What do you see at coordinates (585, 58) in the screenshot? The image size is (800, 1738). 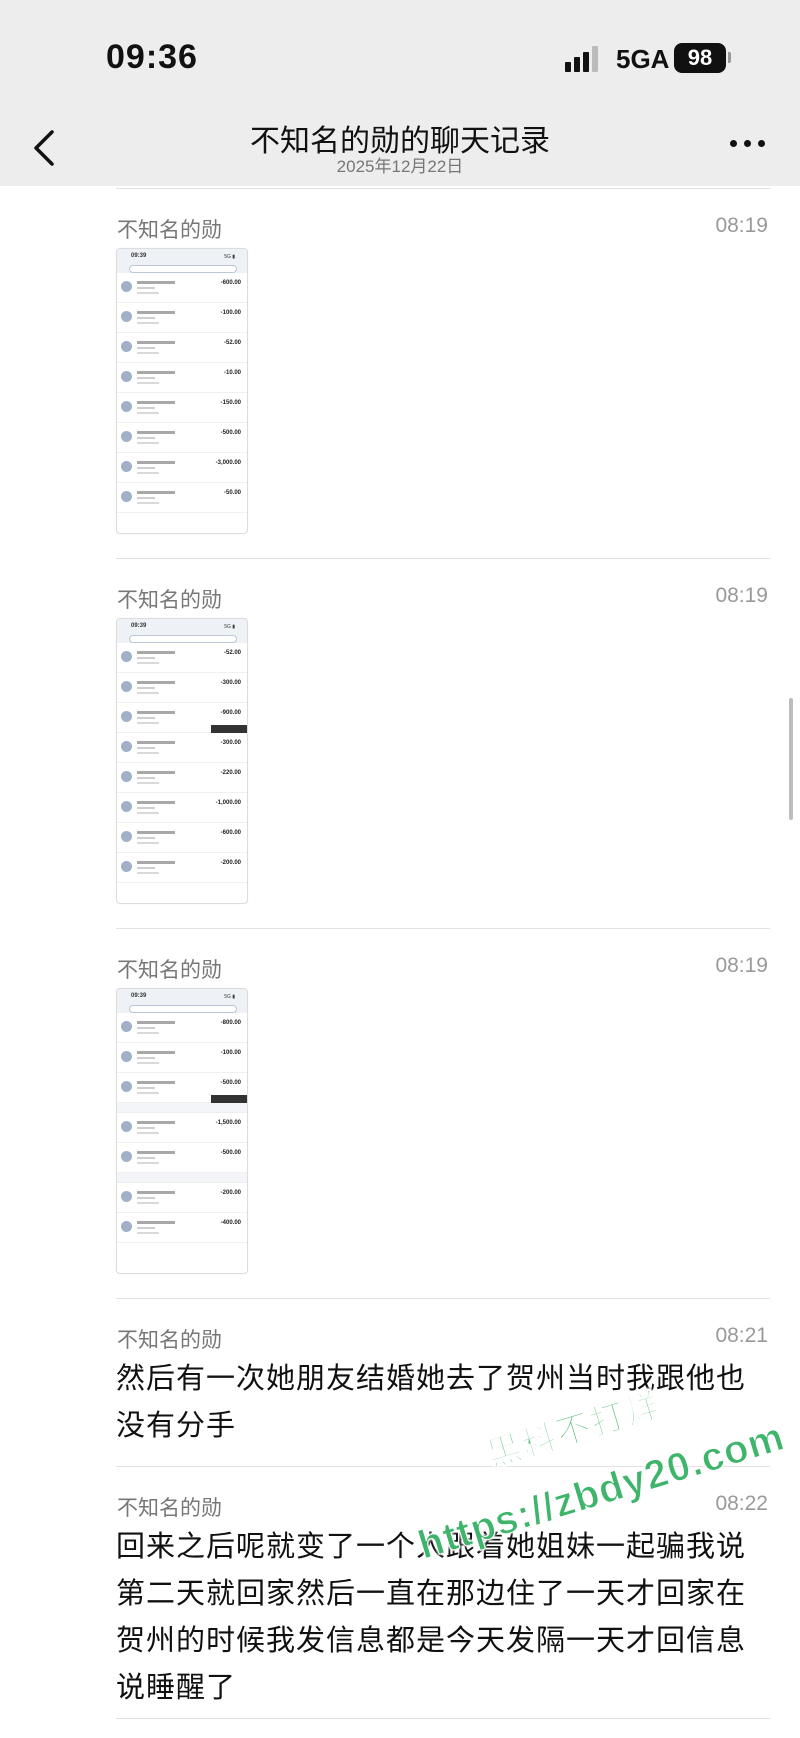 I see `signal-icon` at bounding box center [585, 58].